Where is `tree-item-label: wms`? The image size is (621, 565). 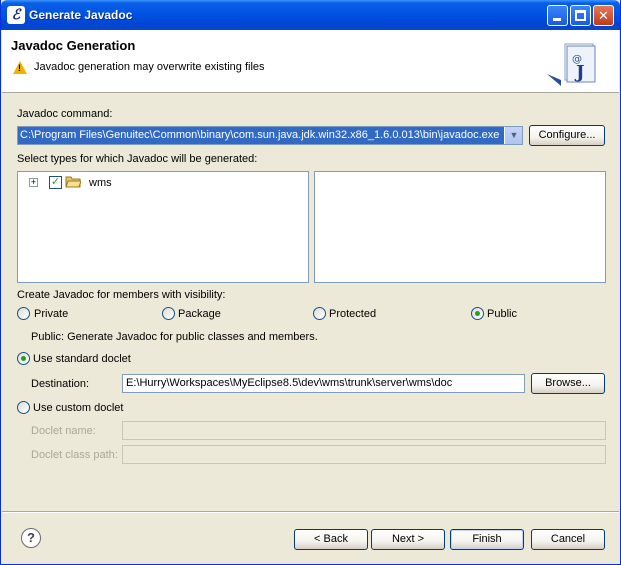 tree-item-label: wms is located at coordinates (100, 183).